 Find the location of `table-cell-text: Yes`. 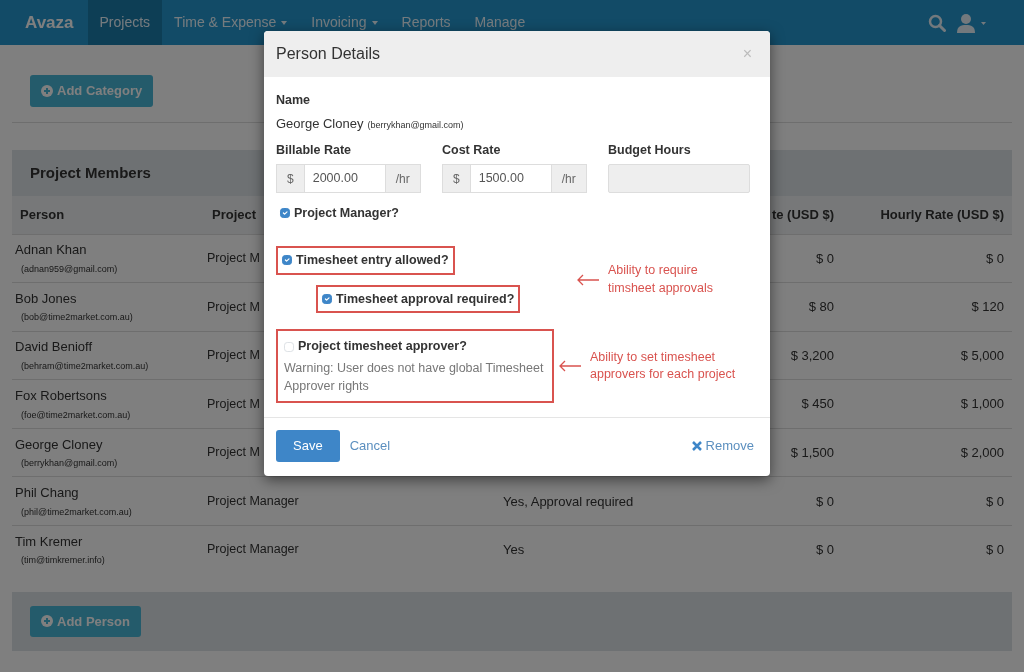

table-cell-text: Yes is located at coordinates (514, 550).